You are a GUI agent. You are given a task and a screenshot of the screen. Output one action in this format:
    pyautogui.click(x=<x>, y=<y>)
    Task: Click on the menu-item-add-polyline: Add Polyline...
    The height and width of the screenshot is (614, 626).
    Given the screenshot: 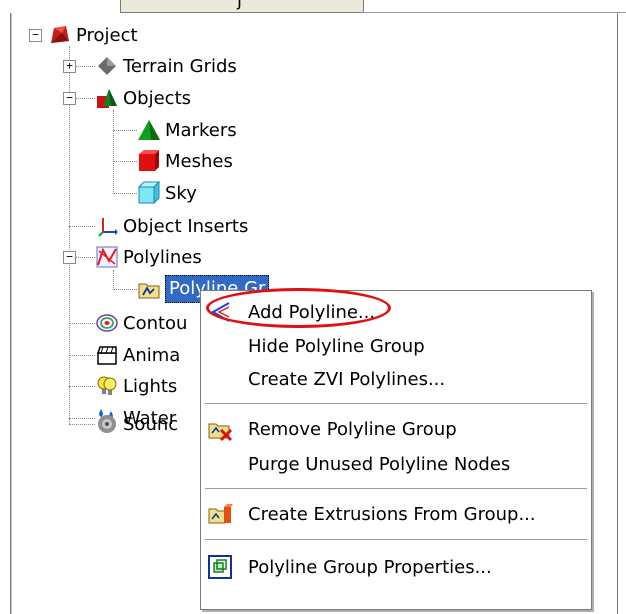 What is the action you would take?
    pyautogui.click(x=396, y=312)
    